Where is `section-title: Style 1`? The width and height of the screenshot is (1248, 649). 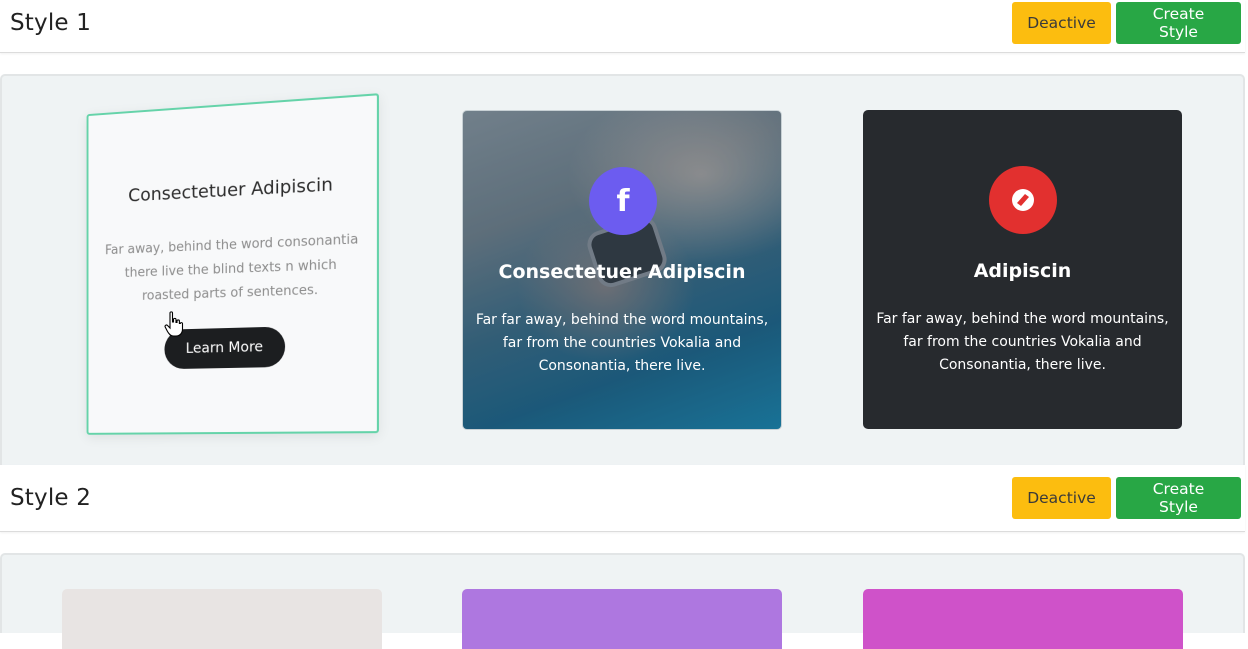 section-title: Style 1 is located at coordinates (51, 23).